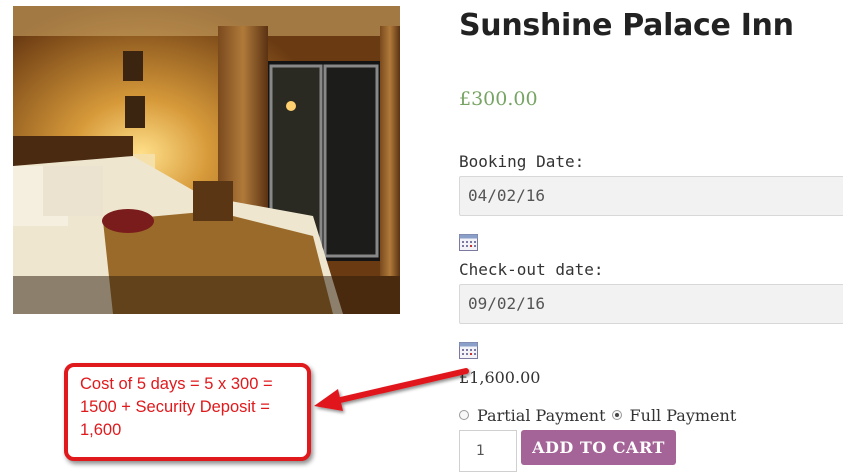 The image size is (843, 473). I want to click on product-price: £300.00, so click(498, 99).